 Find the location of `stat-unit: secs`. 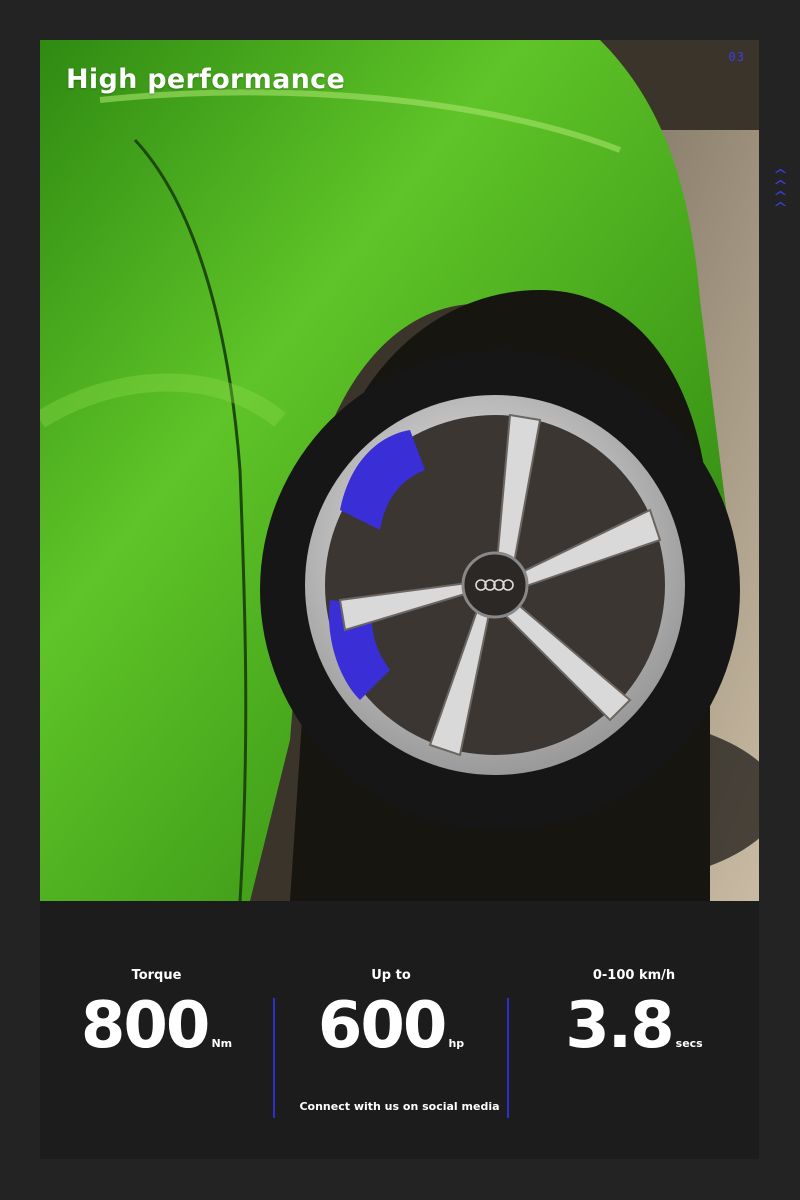

stat-unit: secs is located at coordinates (689, 1043).